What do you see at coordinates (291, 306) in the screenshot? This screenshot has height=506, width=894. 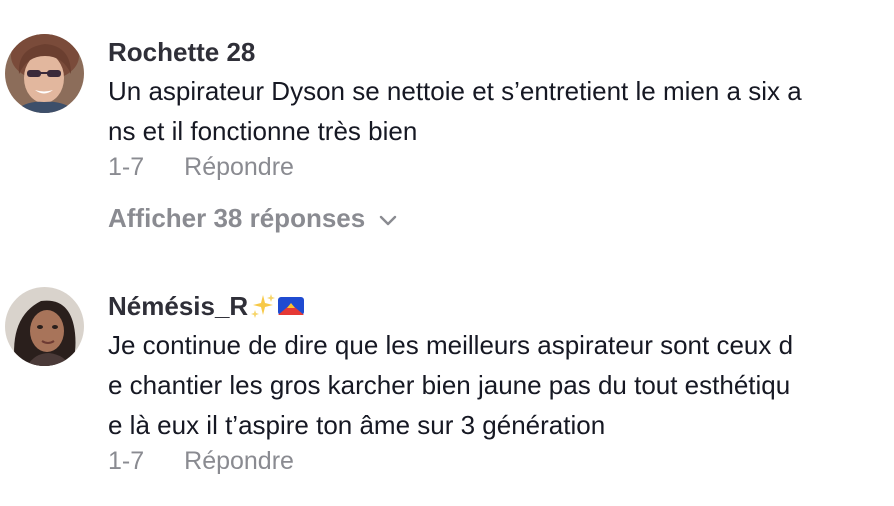 I see `flag-icon` at bounding box center [291, 306].